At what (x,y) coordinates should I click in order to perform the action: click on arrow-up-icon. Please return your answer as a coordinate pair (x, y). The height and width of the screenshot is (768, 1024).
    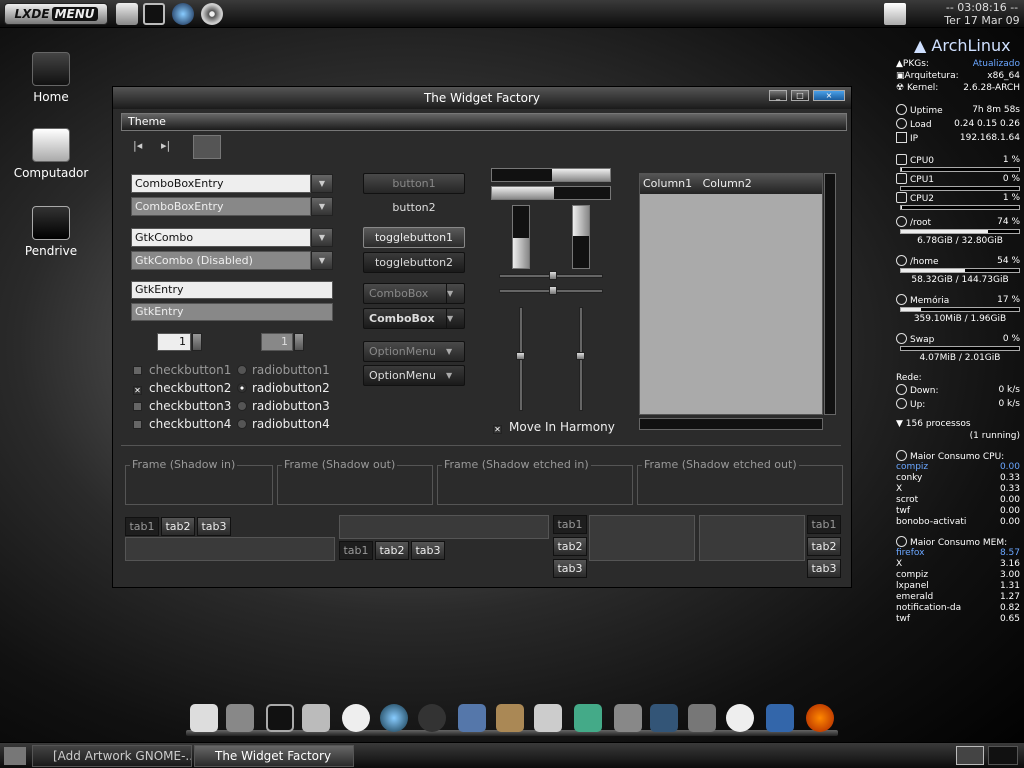
    Looking at the image, I should click on (901, 455).